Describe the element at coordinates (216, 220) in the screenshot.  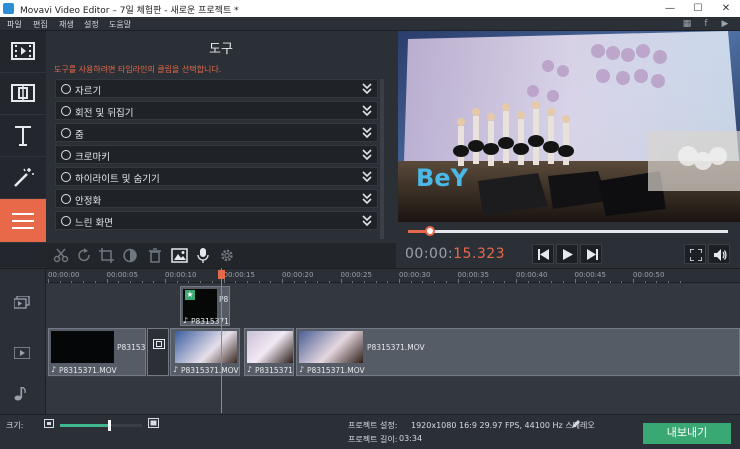
I see `tool-item-slow-motion: 느린 화면` at that location.